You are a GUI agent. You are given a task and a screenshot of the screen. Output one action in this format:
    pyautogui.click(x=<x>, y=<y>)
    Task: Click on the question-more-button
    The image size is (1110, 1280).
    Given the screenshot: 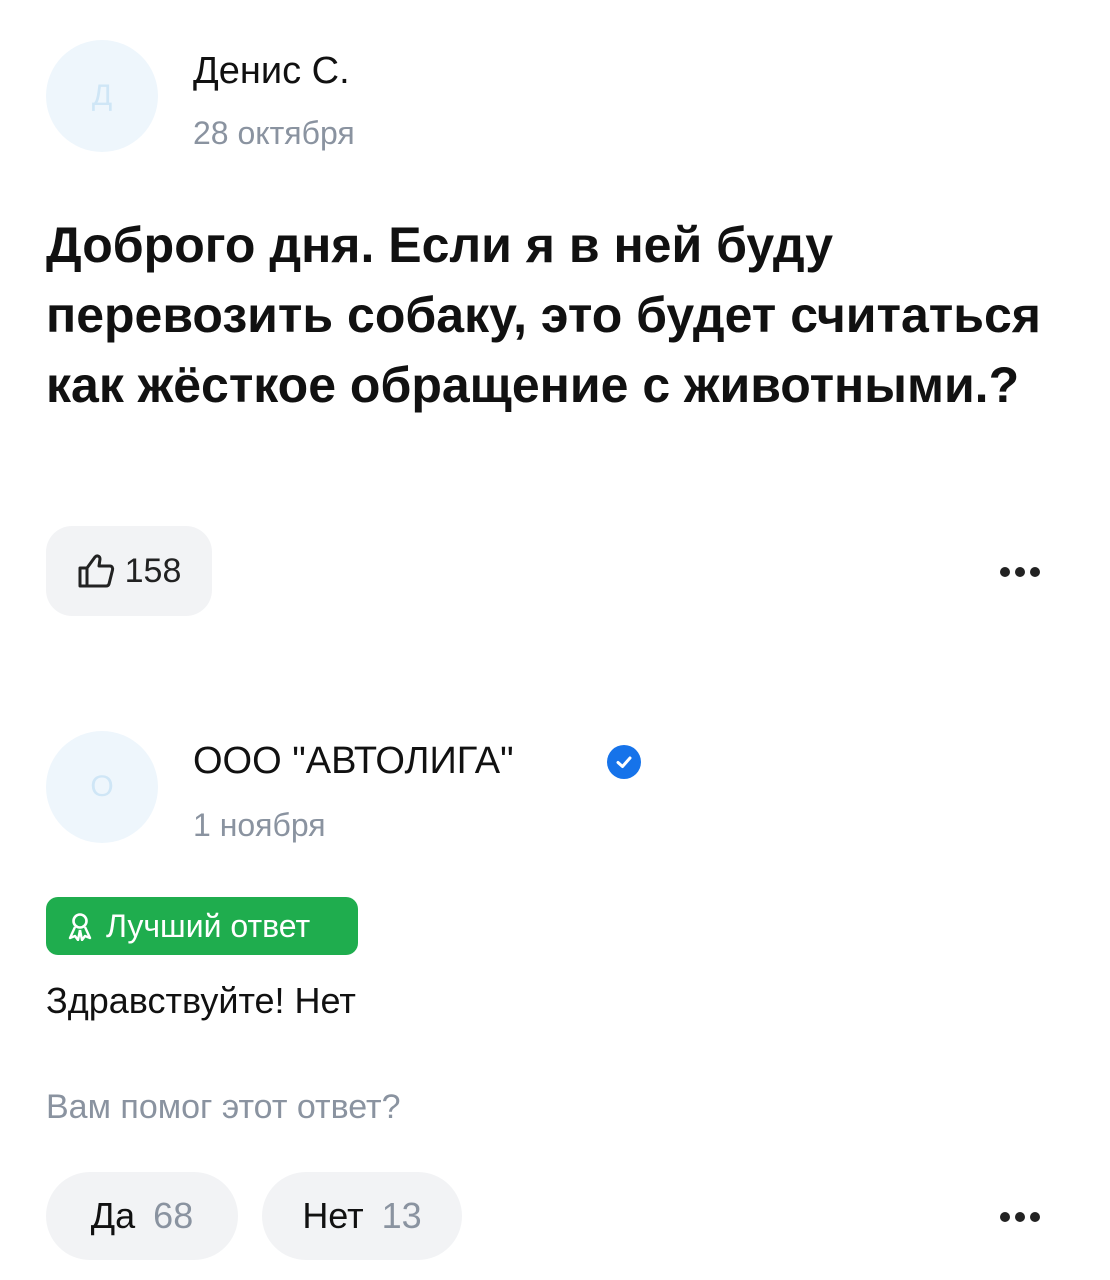 What is the action you would take?
    pyautogui.click(x=1020, y=572)
    